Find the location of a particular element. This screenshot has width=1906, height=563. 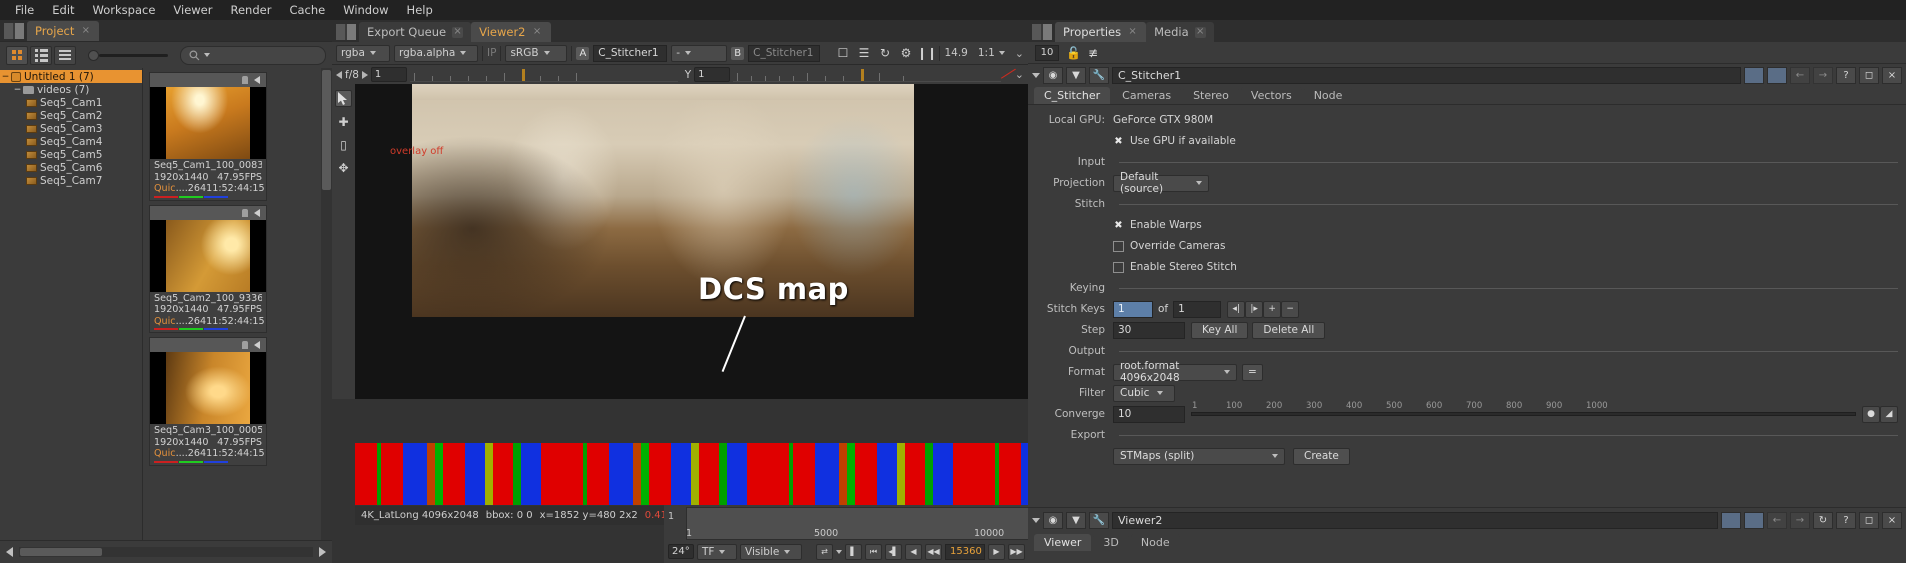

tab-stereo: Stereo is located at coordinates (1211, 95).